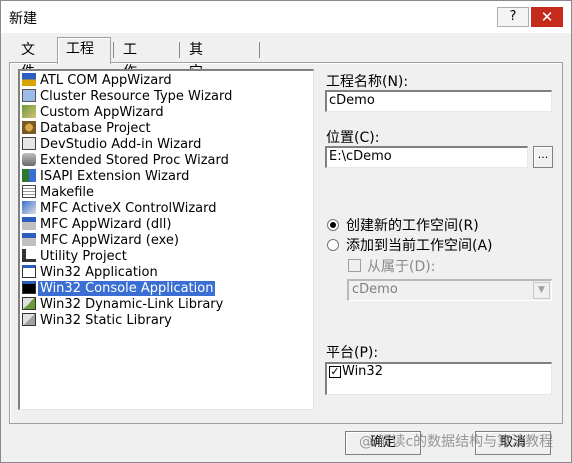  I want to click on location-input: E:\cDemo, so click(426, 157).